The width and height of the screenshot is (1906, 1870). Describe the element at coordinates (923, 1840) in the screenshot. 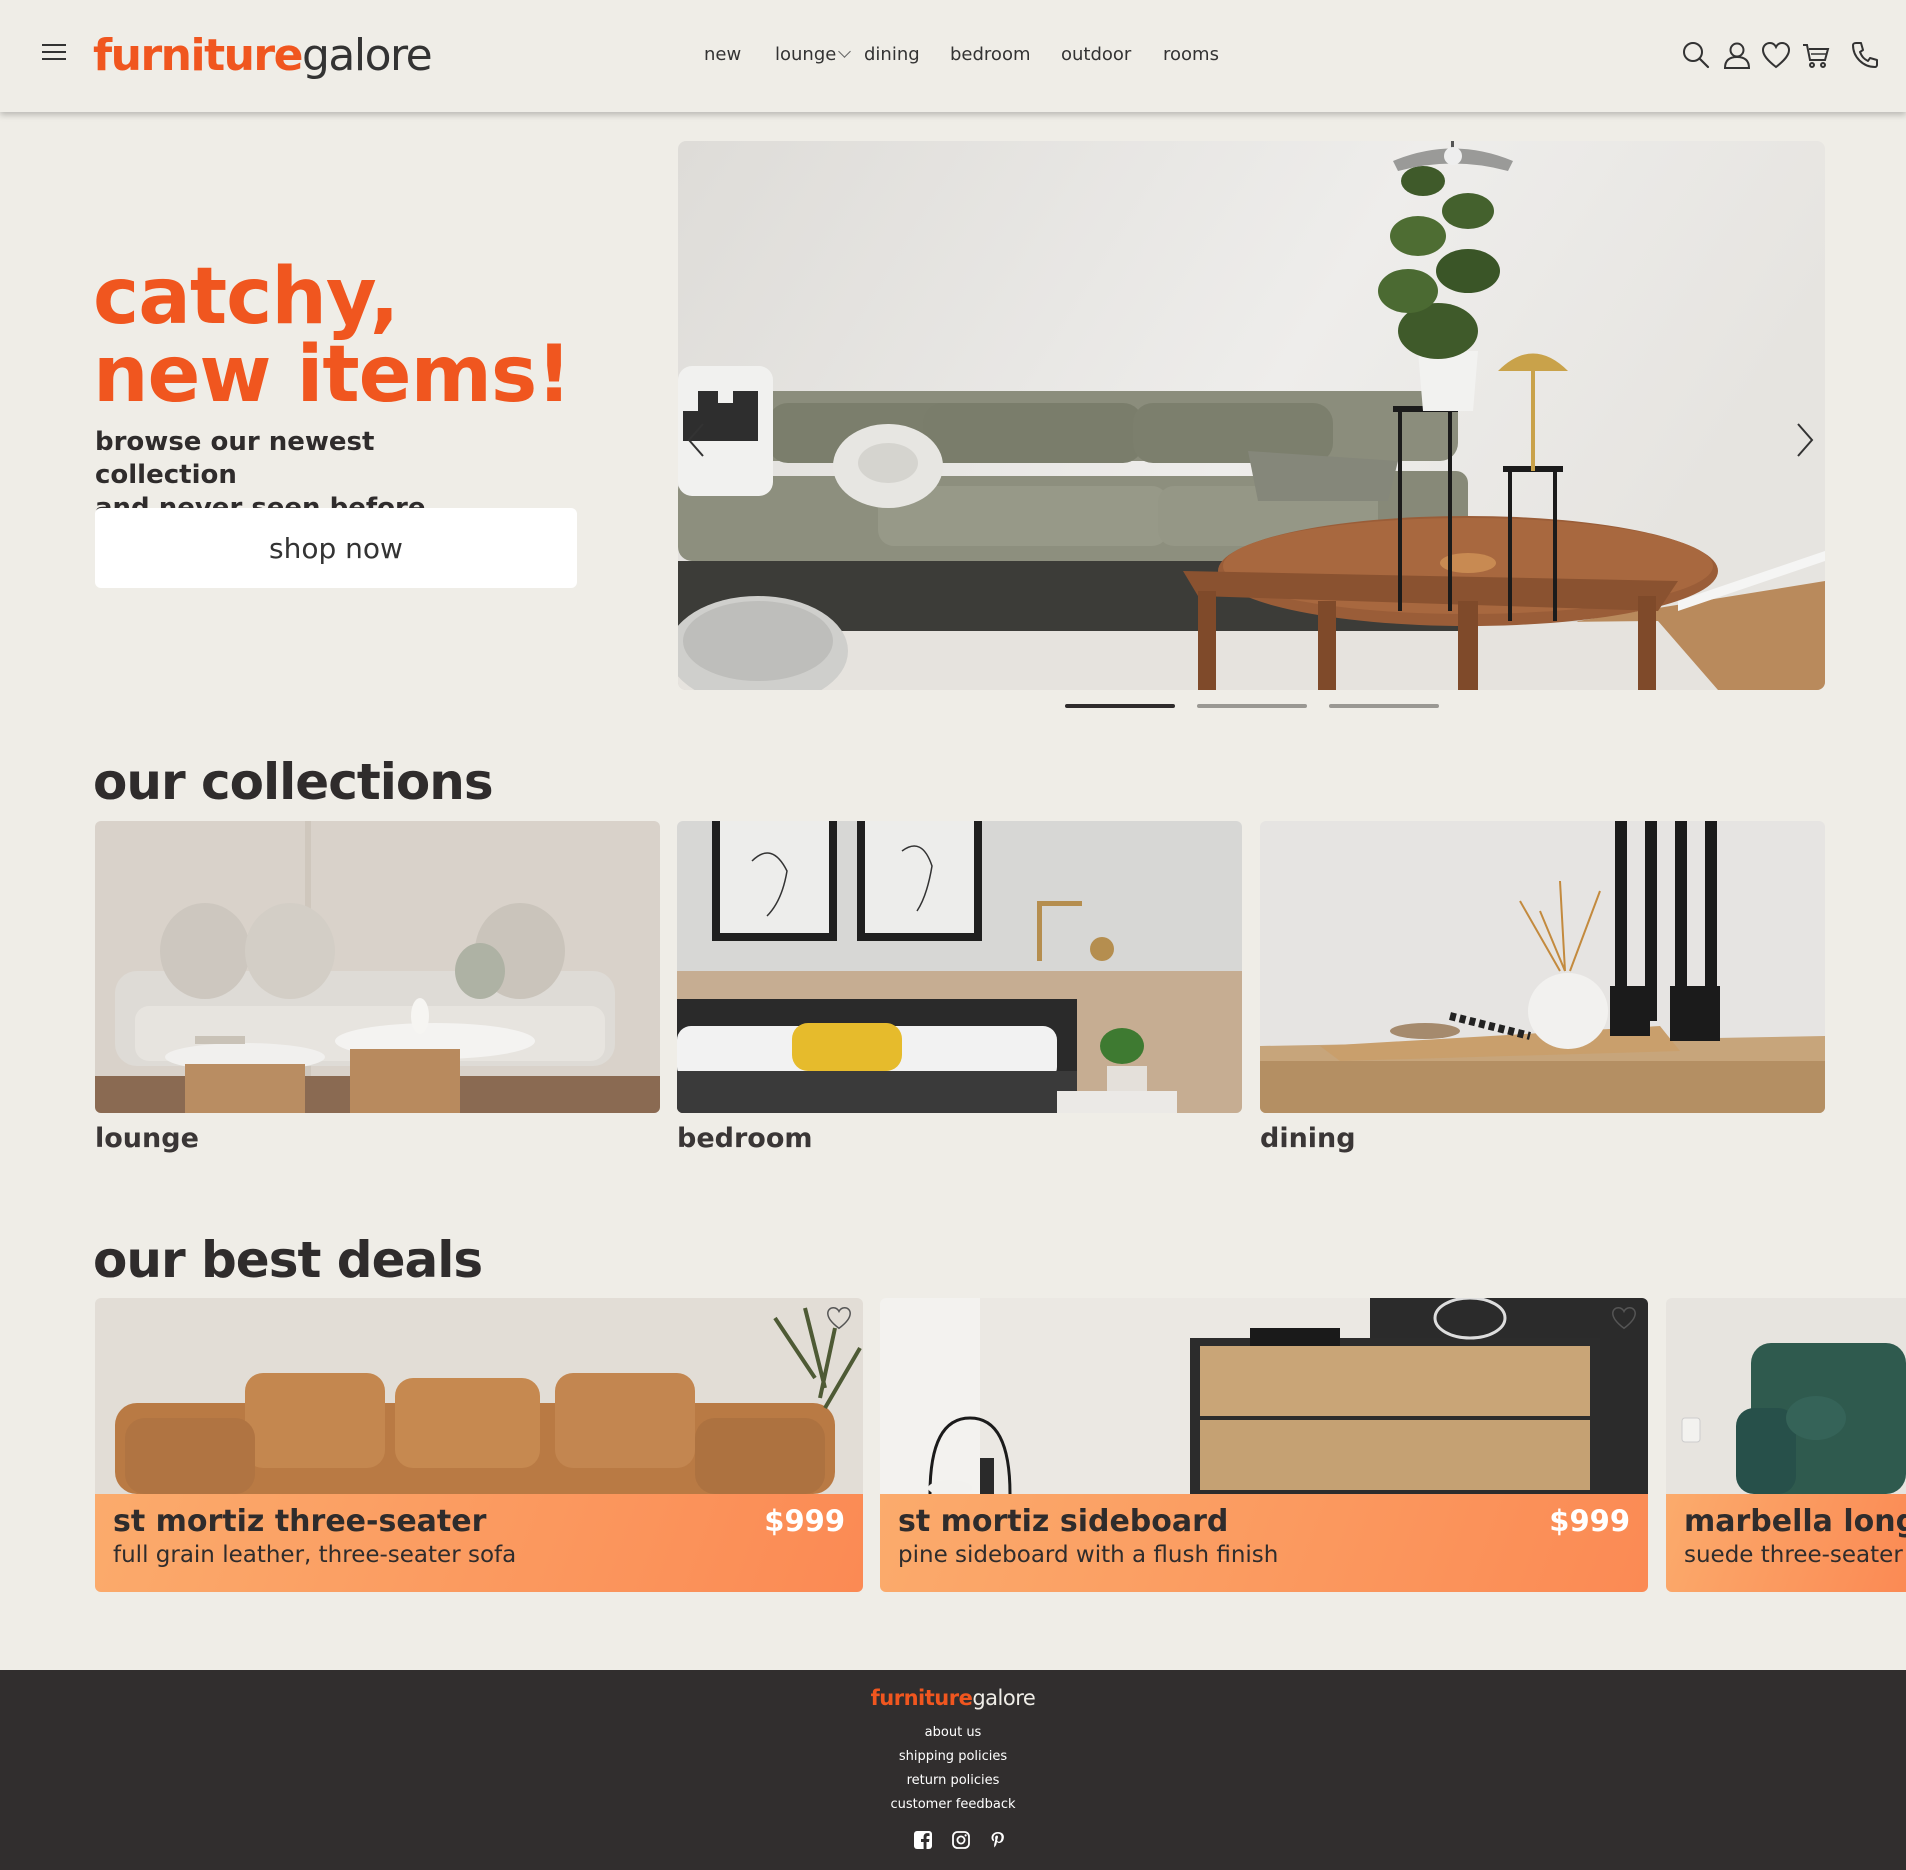

I see `facebook-icon` at that location.